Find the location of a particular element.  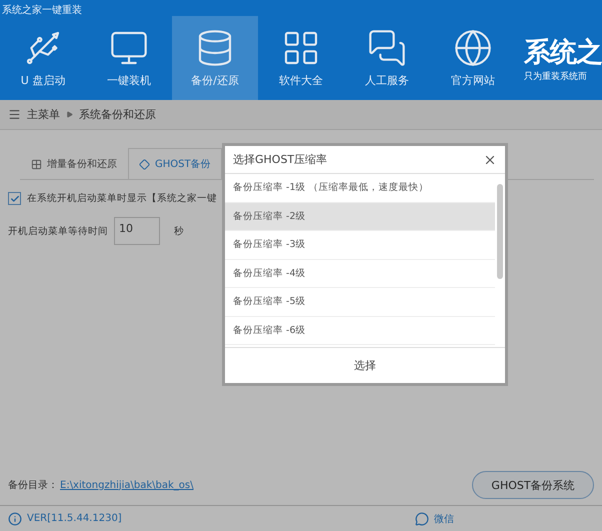

list-item: 备份压缩率 -4级 is located at coordinates (360, 274).